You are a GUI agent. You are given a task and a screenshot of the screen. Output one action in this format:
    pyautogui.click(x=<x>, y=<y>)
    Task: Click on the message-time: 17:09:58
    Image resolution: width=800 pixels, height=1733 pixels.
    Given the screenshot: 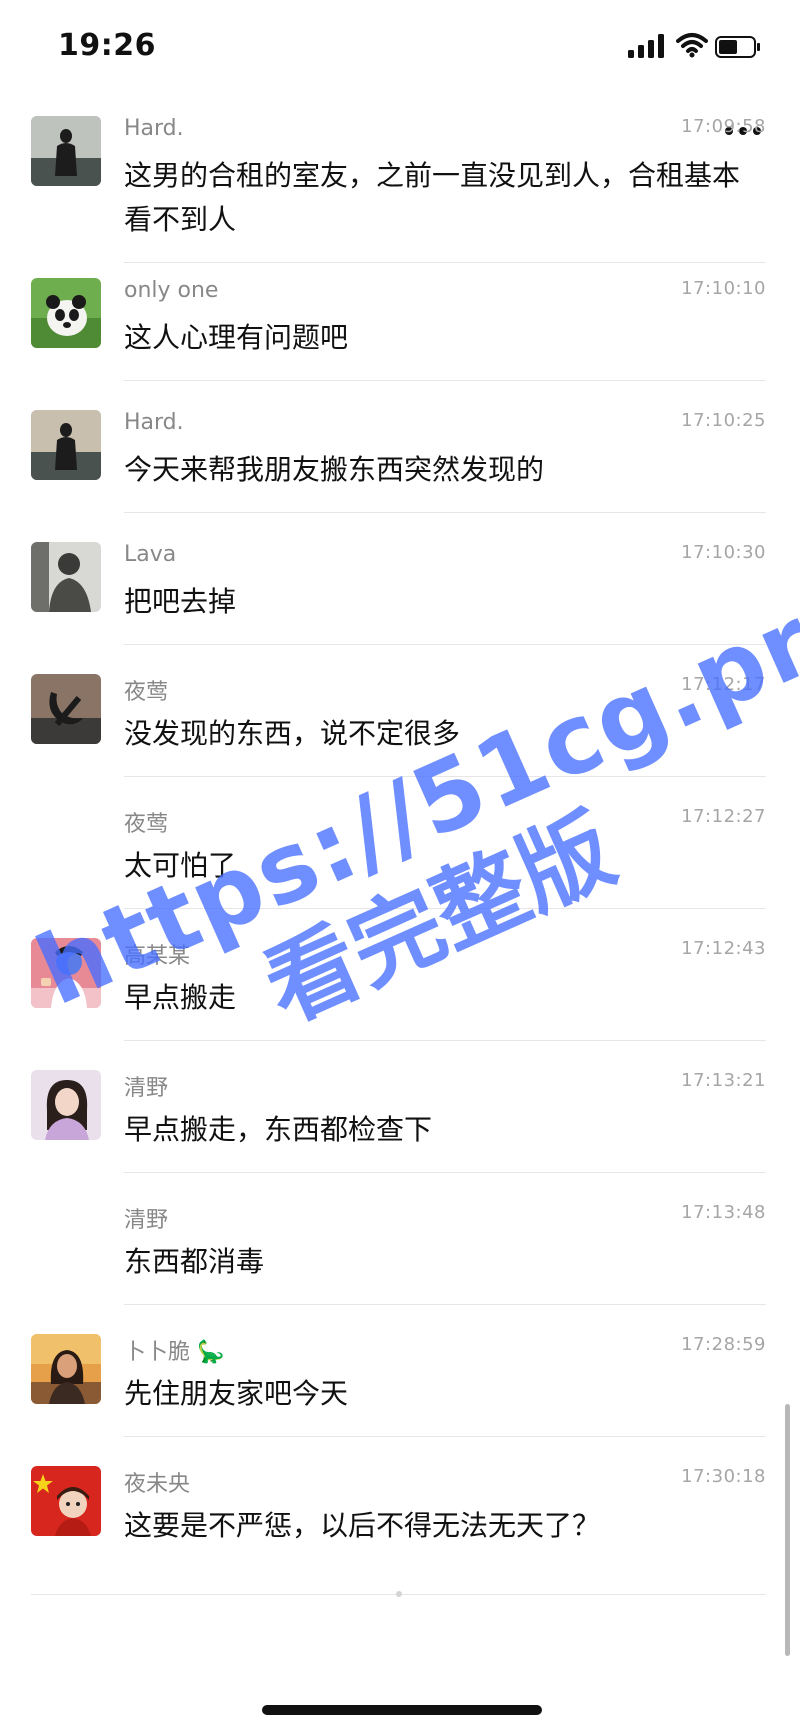 What is the action you would take?
    pyautogui.click(x=723, y=126)
    